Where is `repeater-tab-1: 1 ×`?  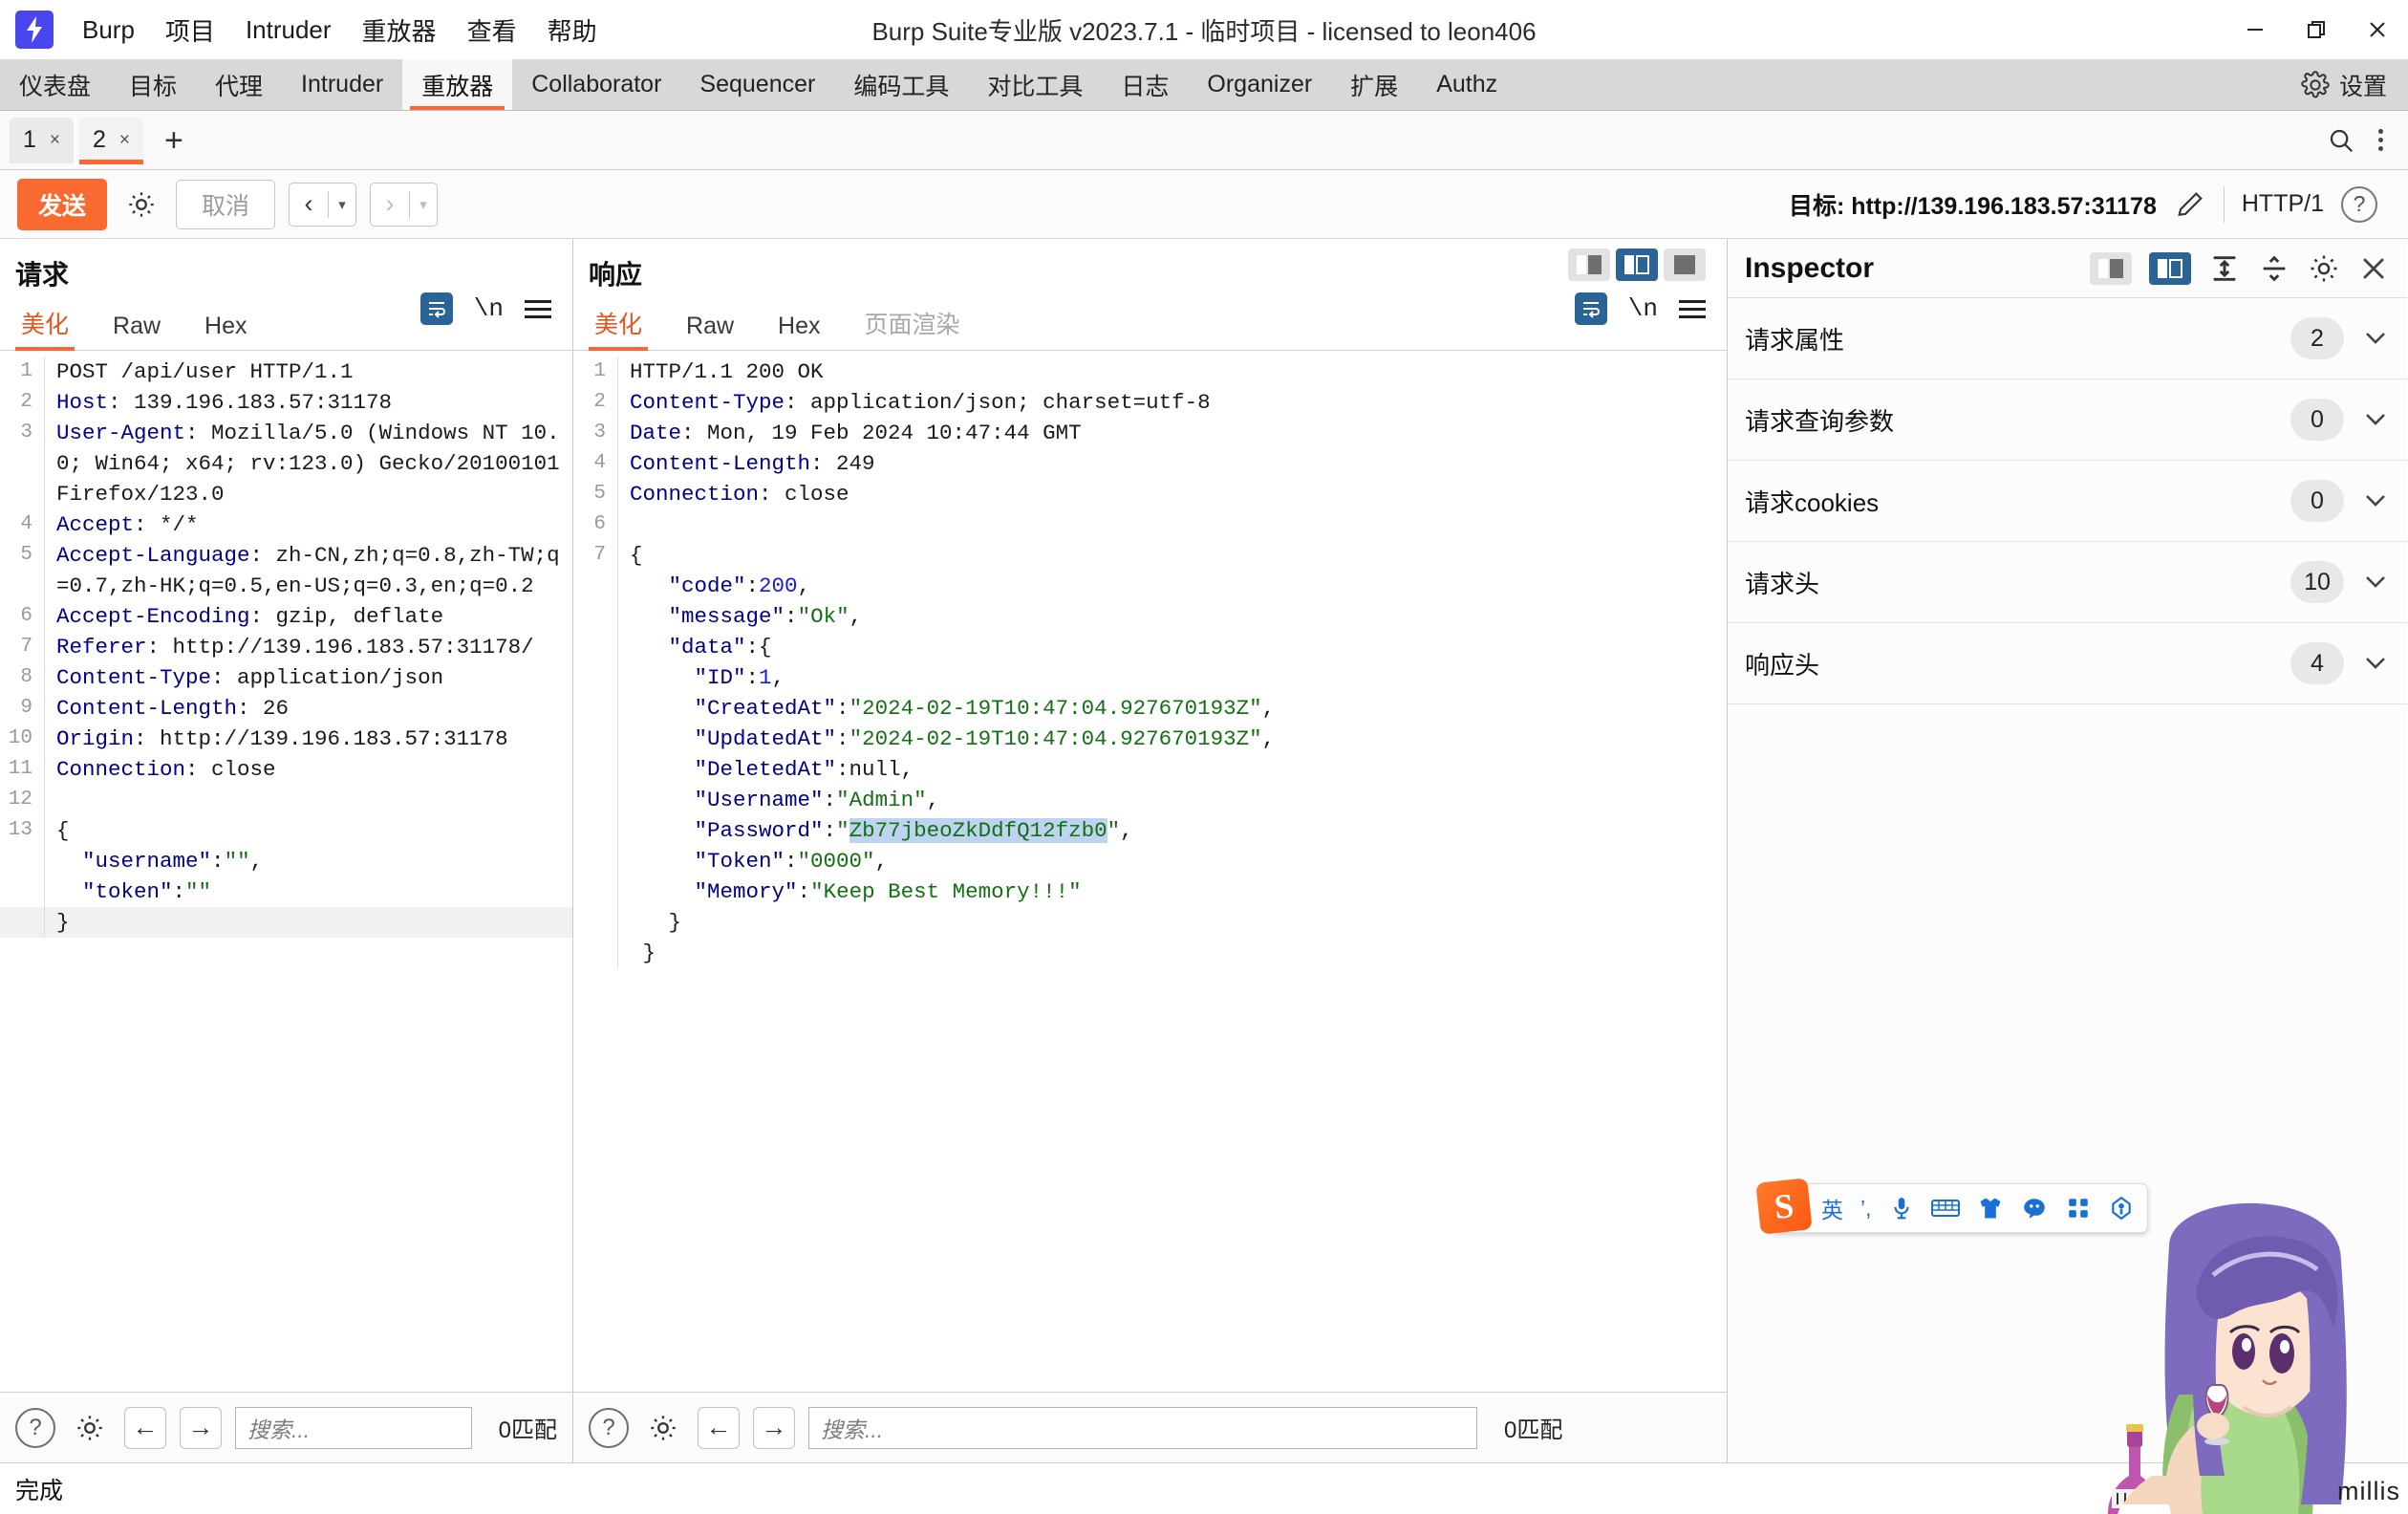 repeater-tab-1: 1 × is located at coordinates (43, 140).